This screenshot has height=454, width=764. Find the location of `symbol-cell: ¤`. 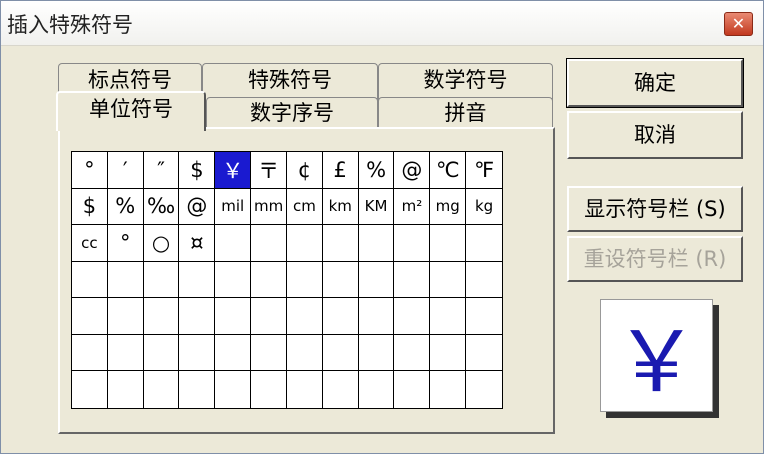

symbol-cell: ¤ is located at coordinates (197, 243).